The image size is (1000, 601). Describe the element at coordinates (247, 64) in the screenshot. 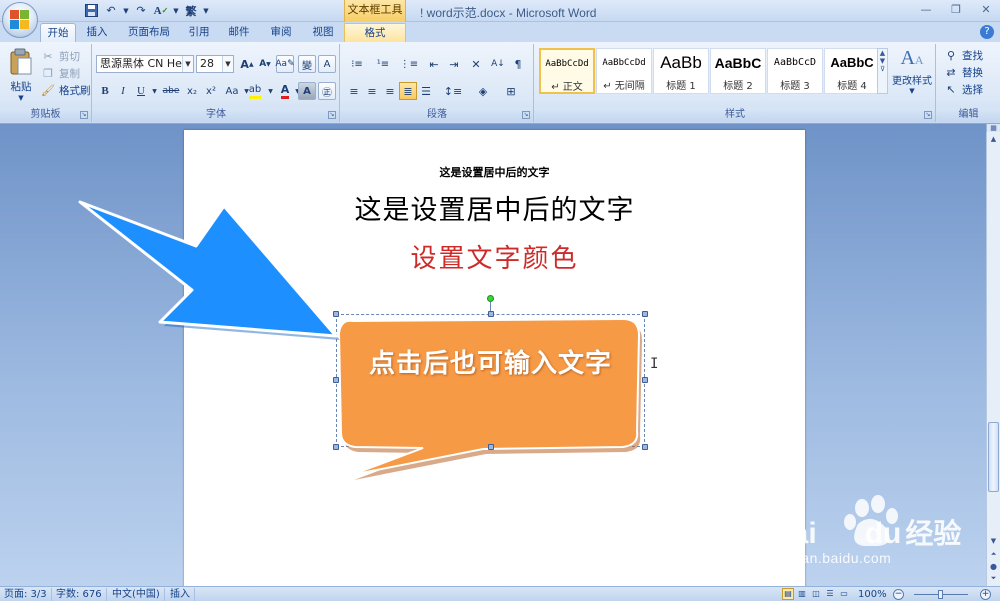

I see `grow-font-button: A ▲` at that location.